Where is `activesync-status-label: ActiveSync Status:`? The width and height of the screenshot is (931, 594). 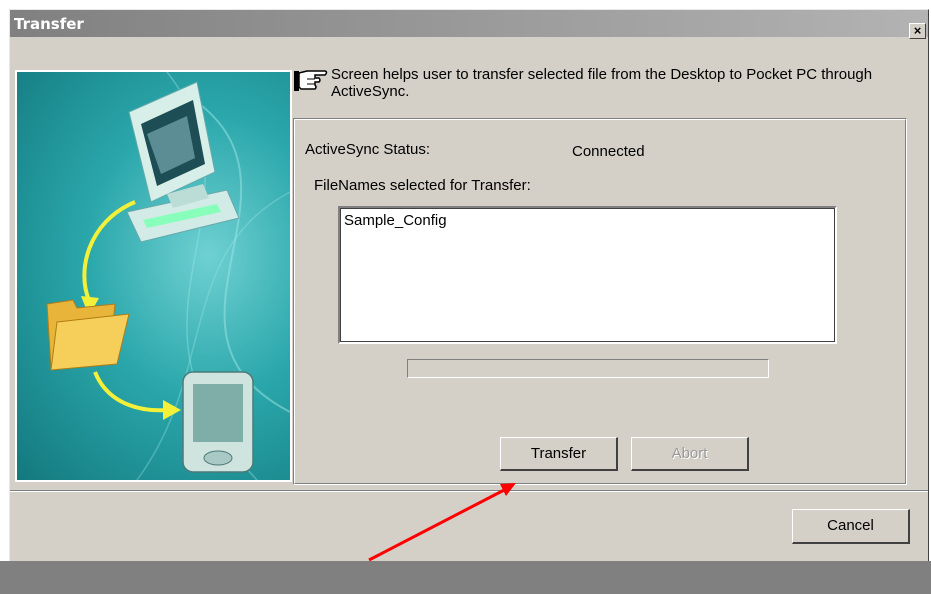 activesync-status-label: ActiveSync Status: is located at coordinates (368, 149).